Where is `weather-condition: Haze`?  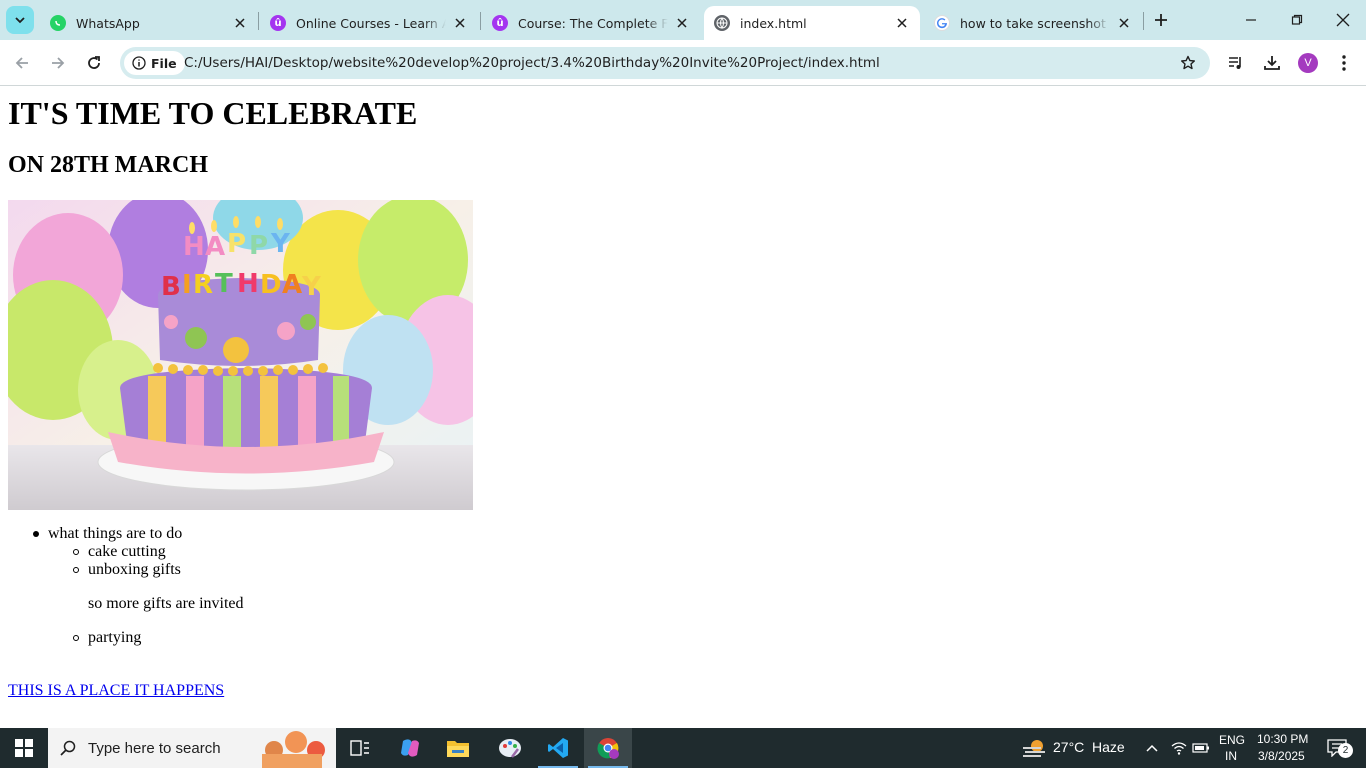 weather-condition: Haze is located at coordinates (1108, 747).